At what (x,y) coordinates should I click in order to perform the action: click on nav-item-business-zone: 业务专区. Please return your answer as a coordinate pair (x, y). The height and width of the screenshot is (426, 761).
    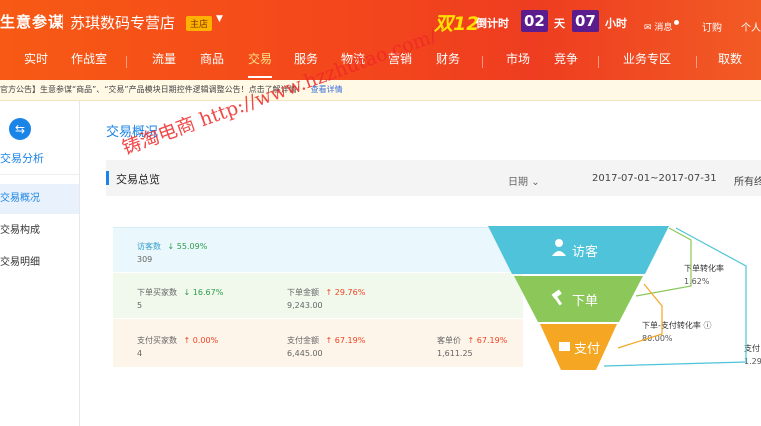
    Looking at the image, I should click on (647, 62).